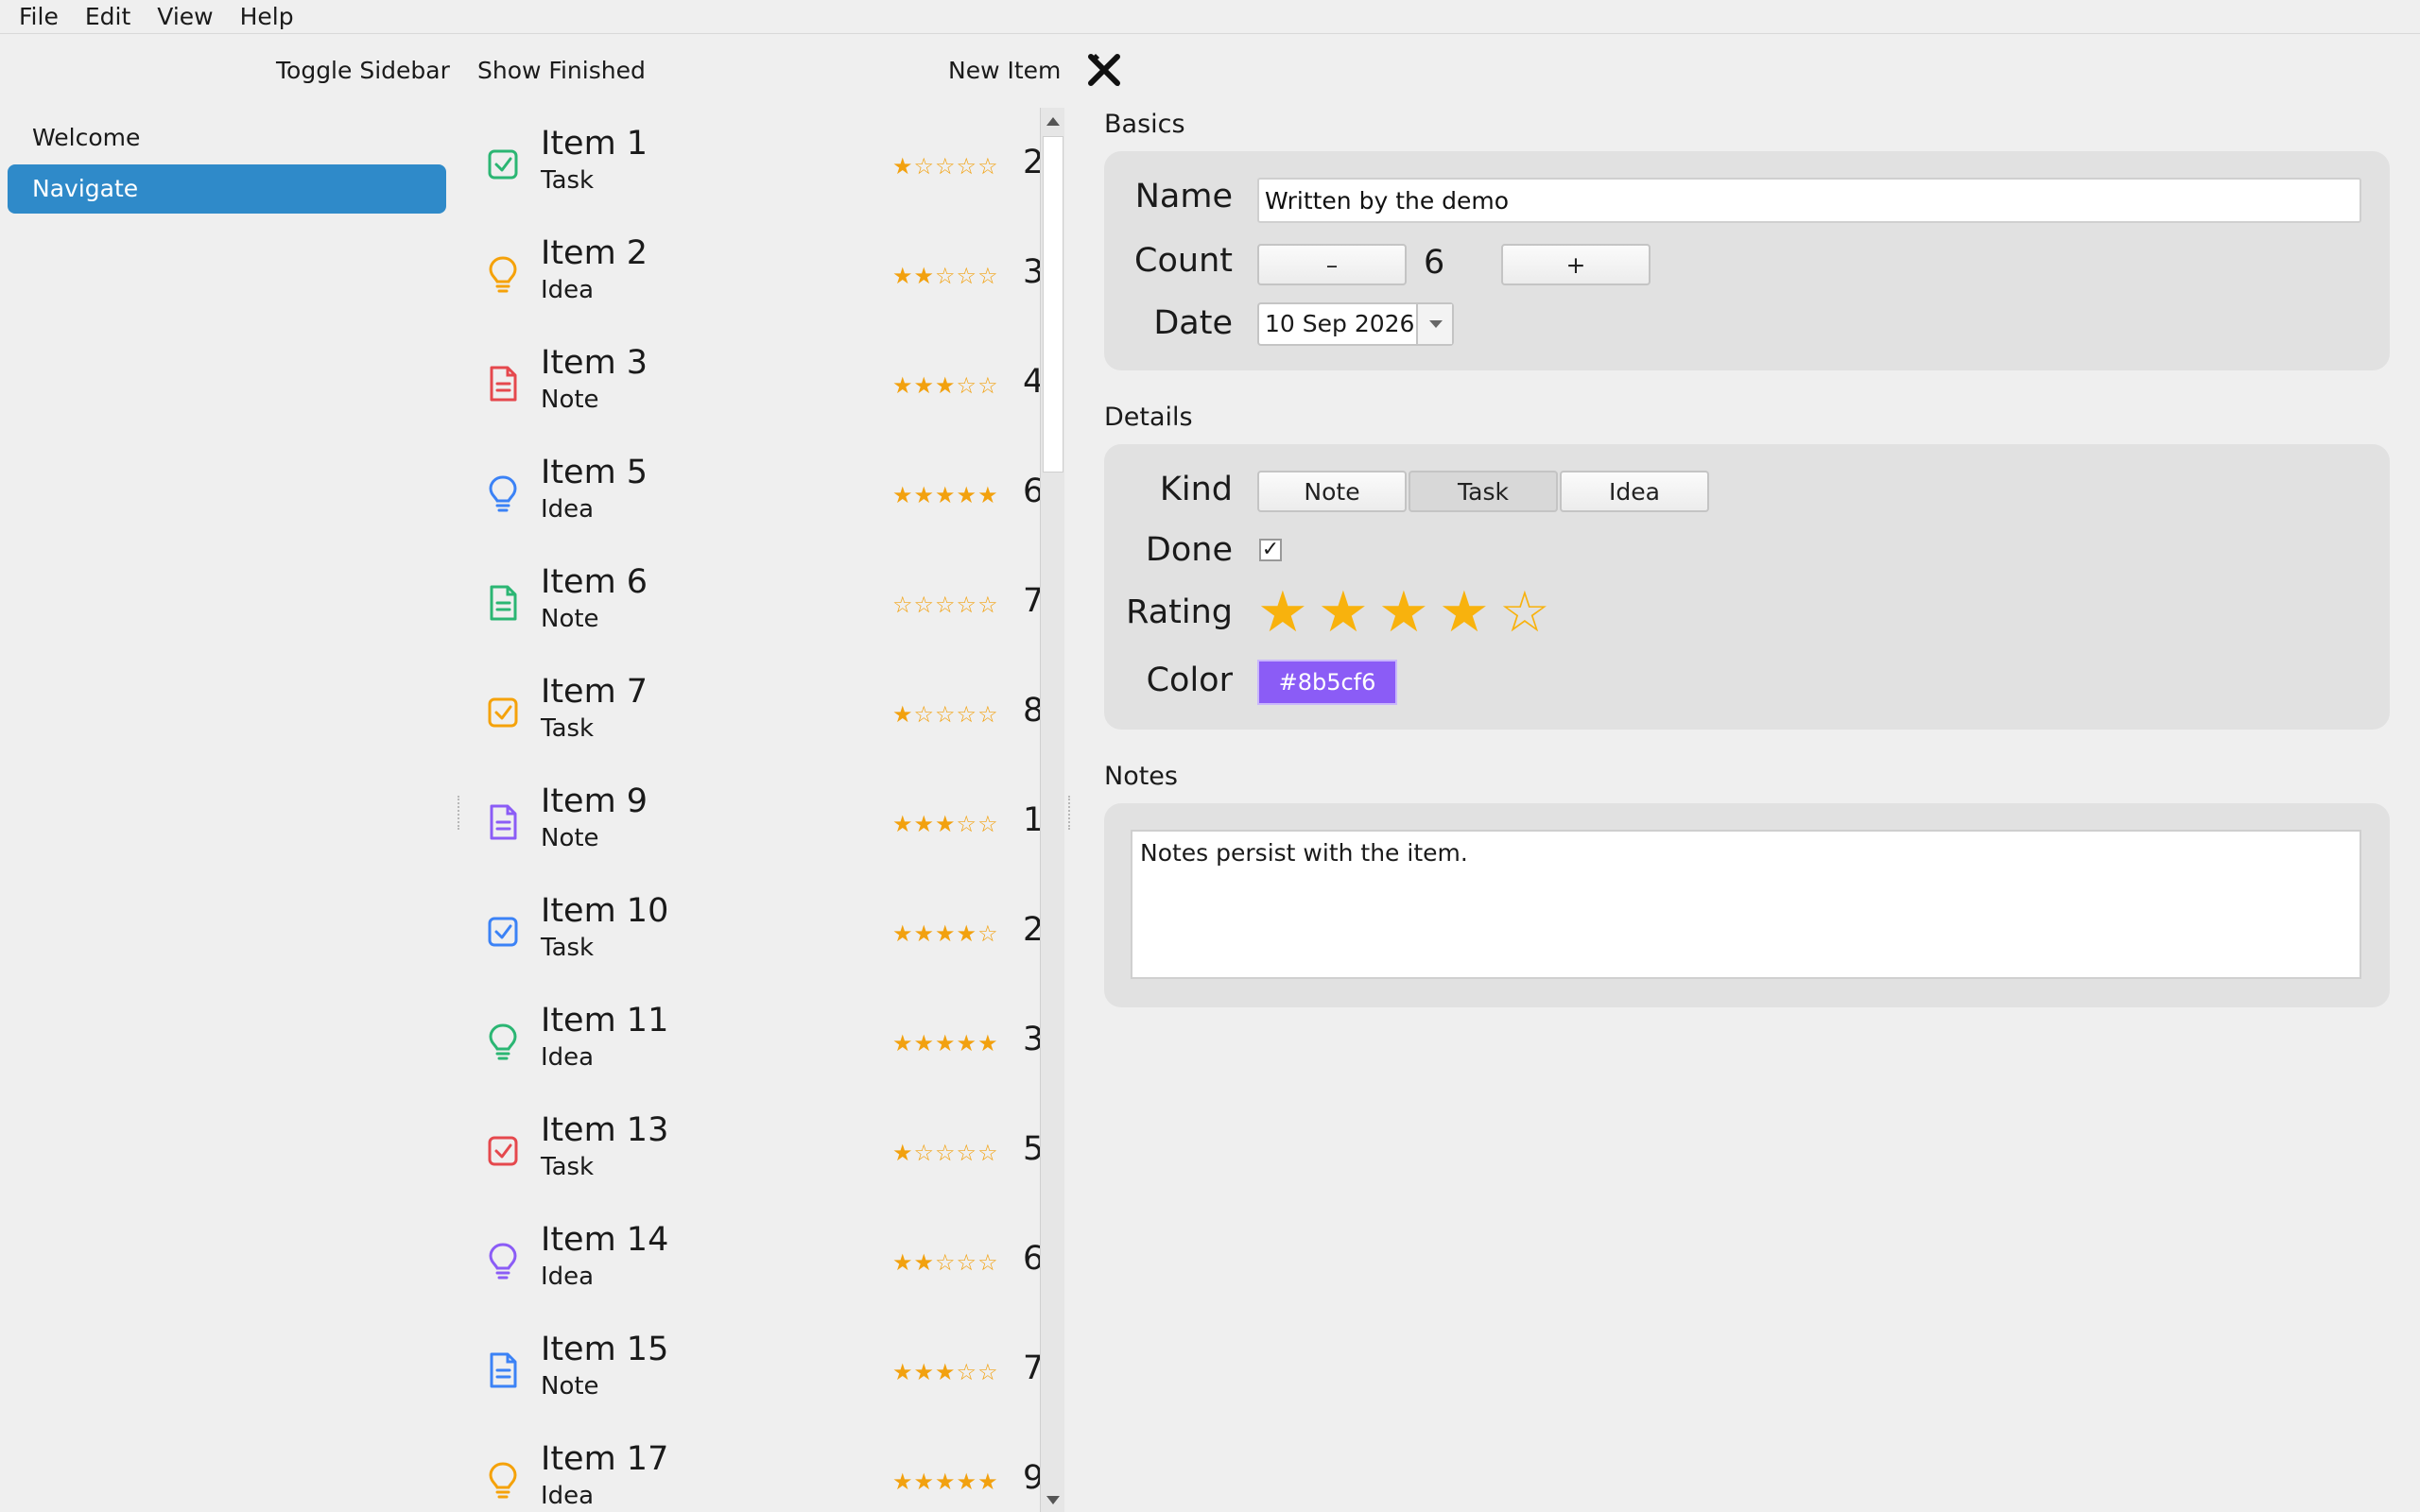 This screenshot has height=1512, width=2420. What do you see at coordinates (561, 70) in the screenshot?
I see `show-finished-button: Show Finished` at bounding box center [561, 70].